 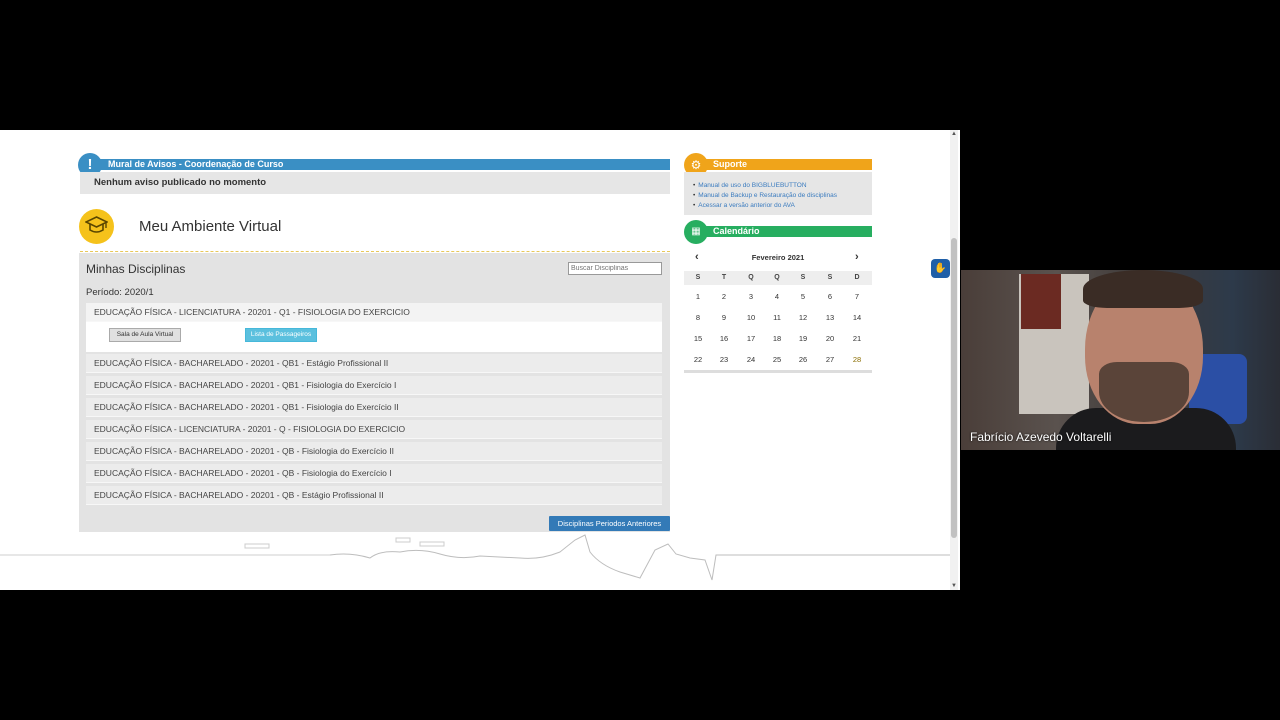 I want to click on divider, so click(x=375, y=251).